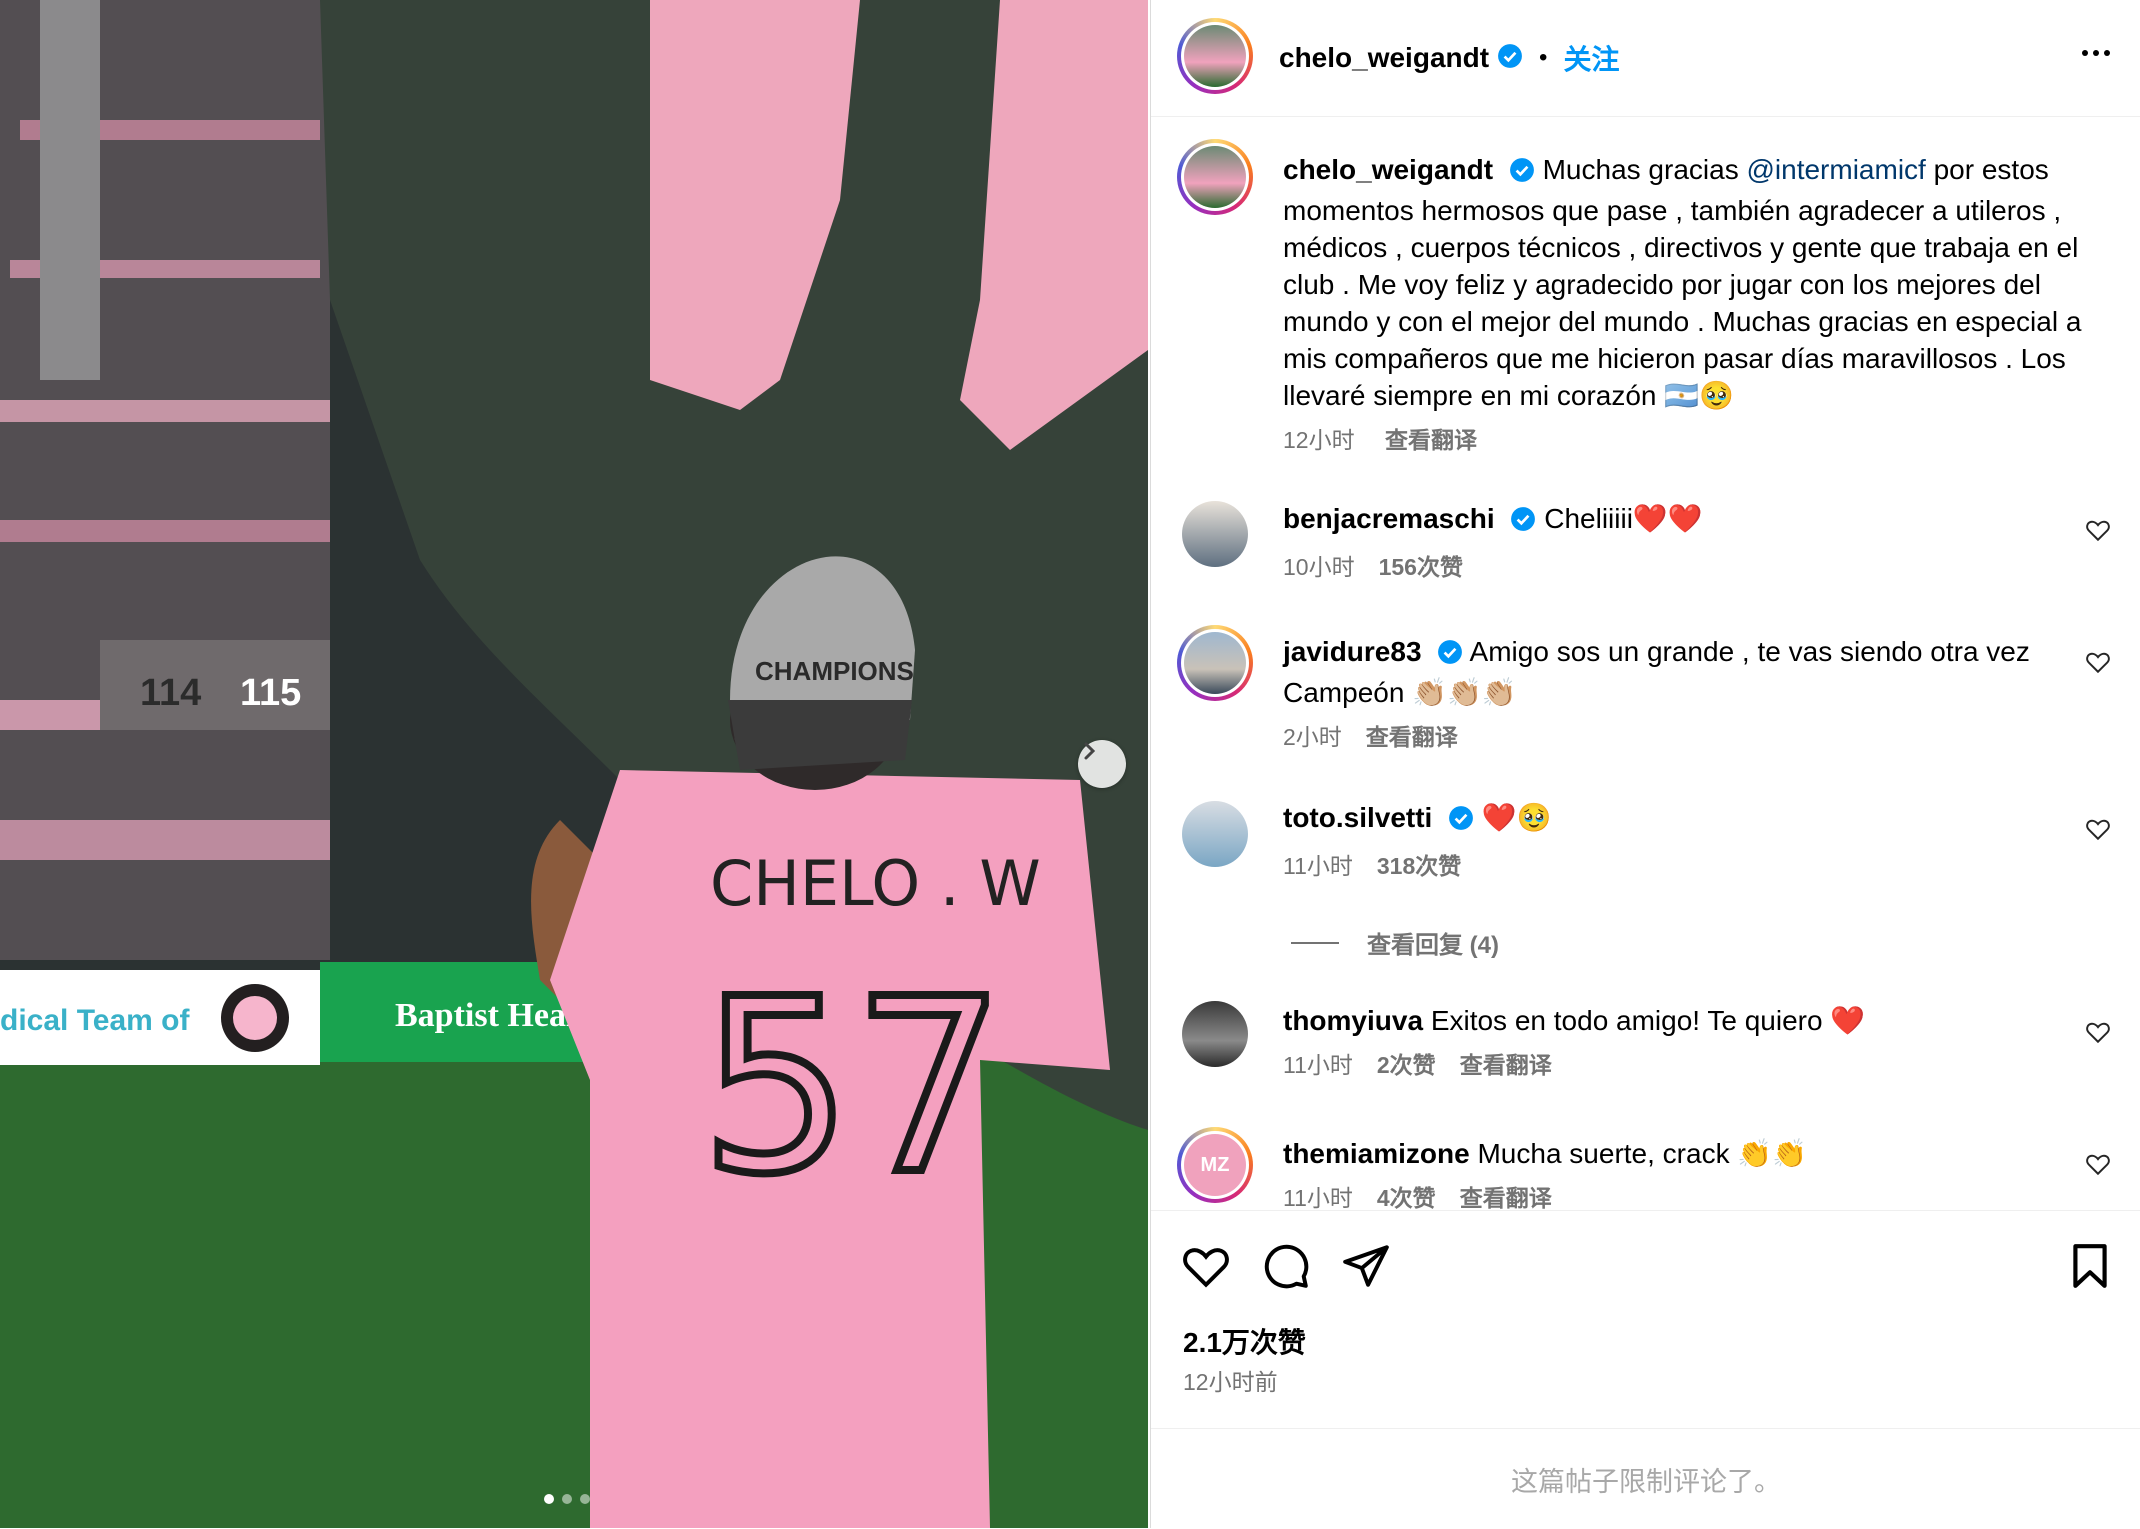 This screenshot has height=1529, width=2140. What do you see at coordinates (1835, 169) in the screenshot?
I see `caption-mention-link: @intermiamicf` at bounding box center [1835, 169].